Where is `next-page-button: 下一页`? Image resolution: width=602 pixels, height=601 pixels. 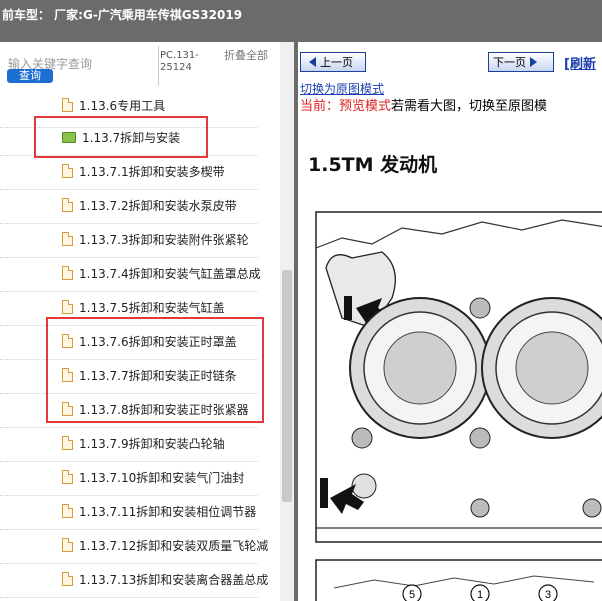 next-page-button: 下一页 is located at coordinates (521, 62).